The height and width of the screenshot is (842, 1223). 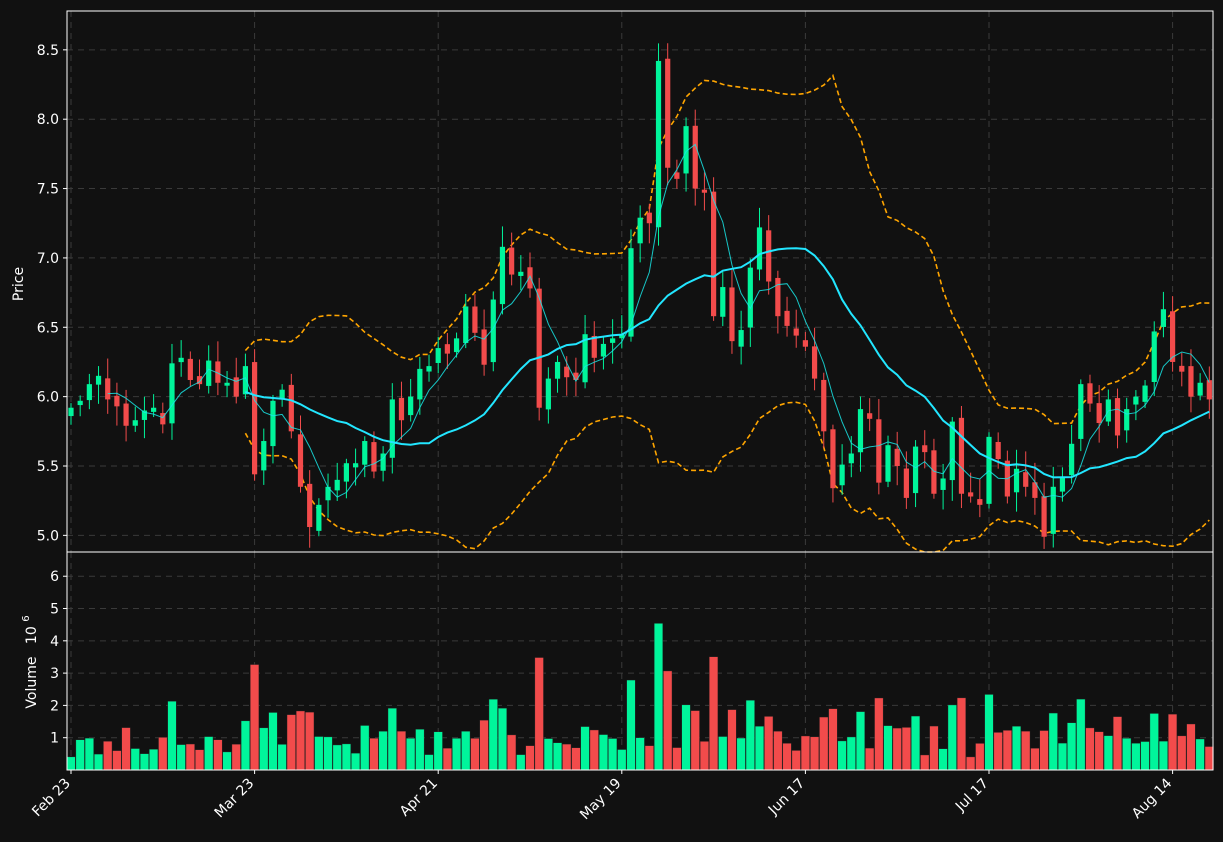 I want to click on volume-tick-label: 2, so click(x=54, y=706).